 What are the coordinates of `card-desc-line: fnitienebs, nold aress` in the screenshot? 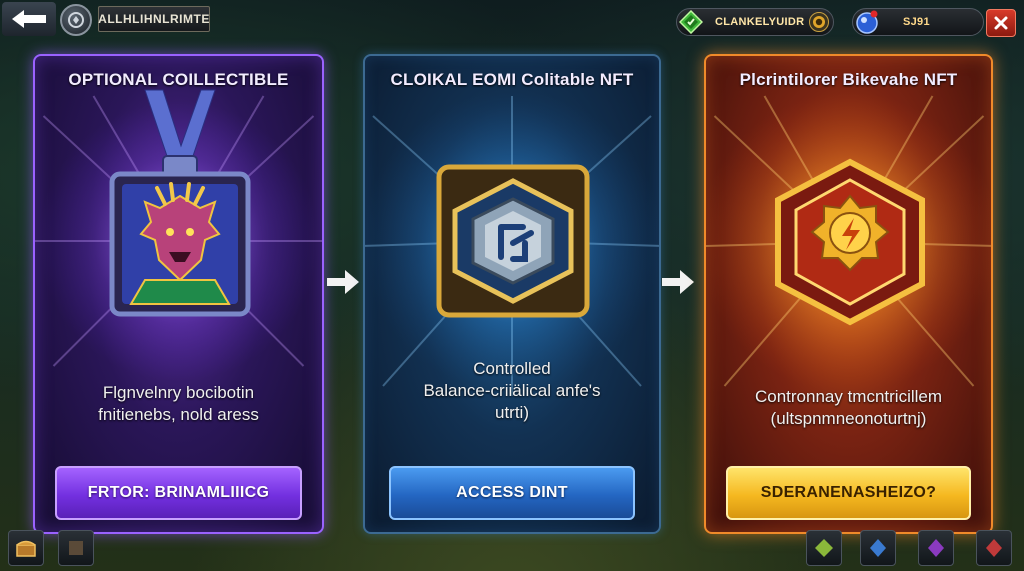 It's located at (178, 414).